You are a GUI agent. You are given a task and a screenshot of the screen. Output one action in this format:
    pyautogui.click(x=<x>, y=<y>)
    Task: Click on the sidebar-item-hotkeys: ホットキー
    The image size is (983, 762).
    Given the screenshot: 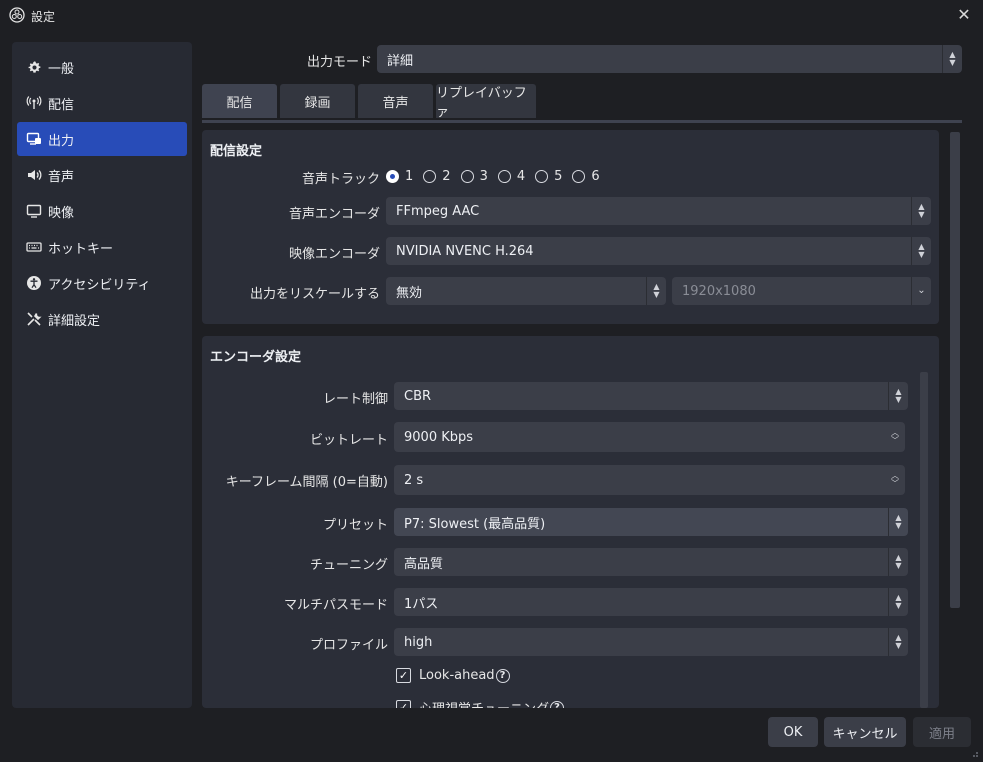 What is the action you would take?
    pyautogui.click(x=102, y=247)
    